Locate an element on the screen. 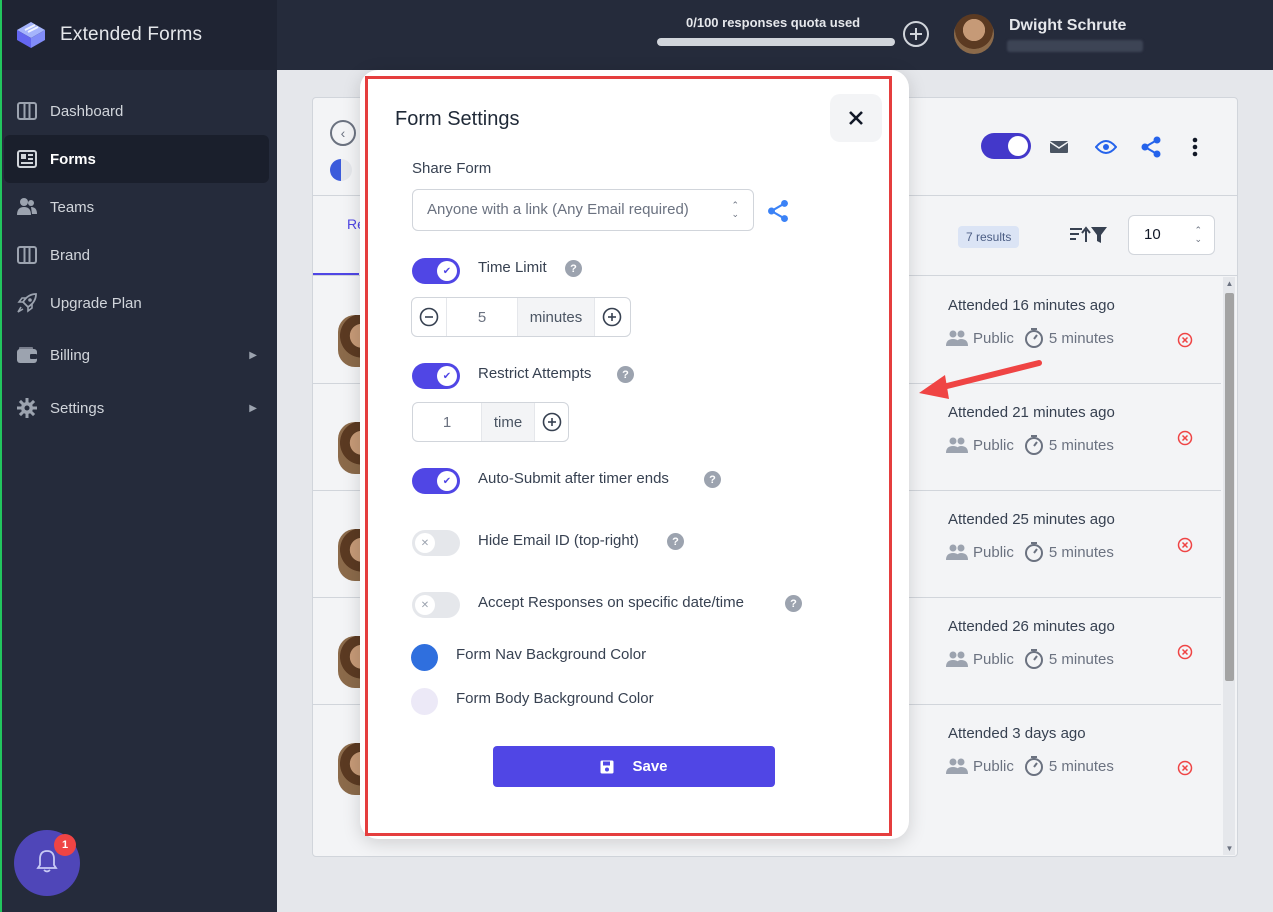 The width and height of the screenshot is (1273, 912). auto-submit-label: Auto-Submit after timer ends is located at coordinates (573, 478).